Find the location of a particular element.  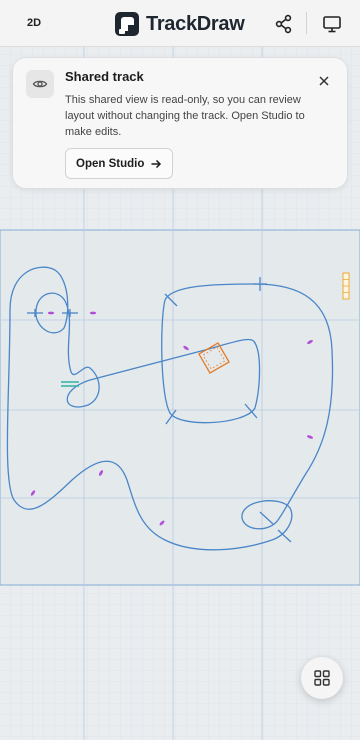

layout-menu-button is located at coordinates (322, 678).